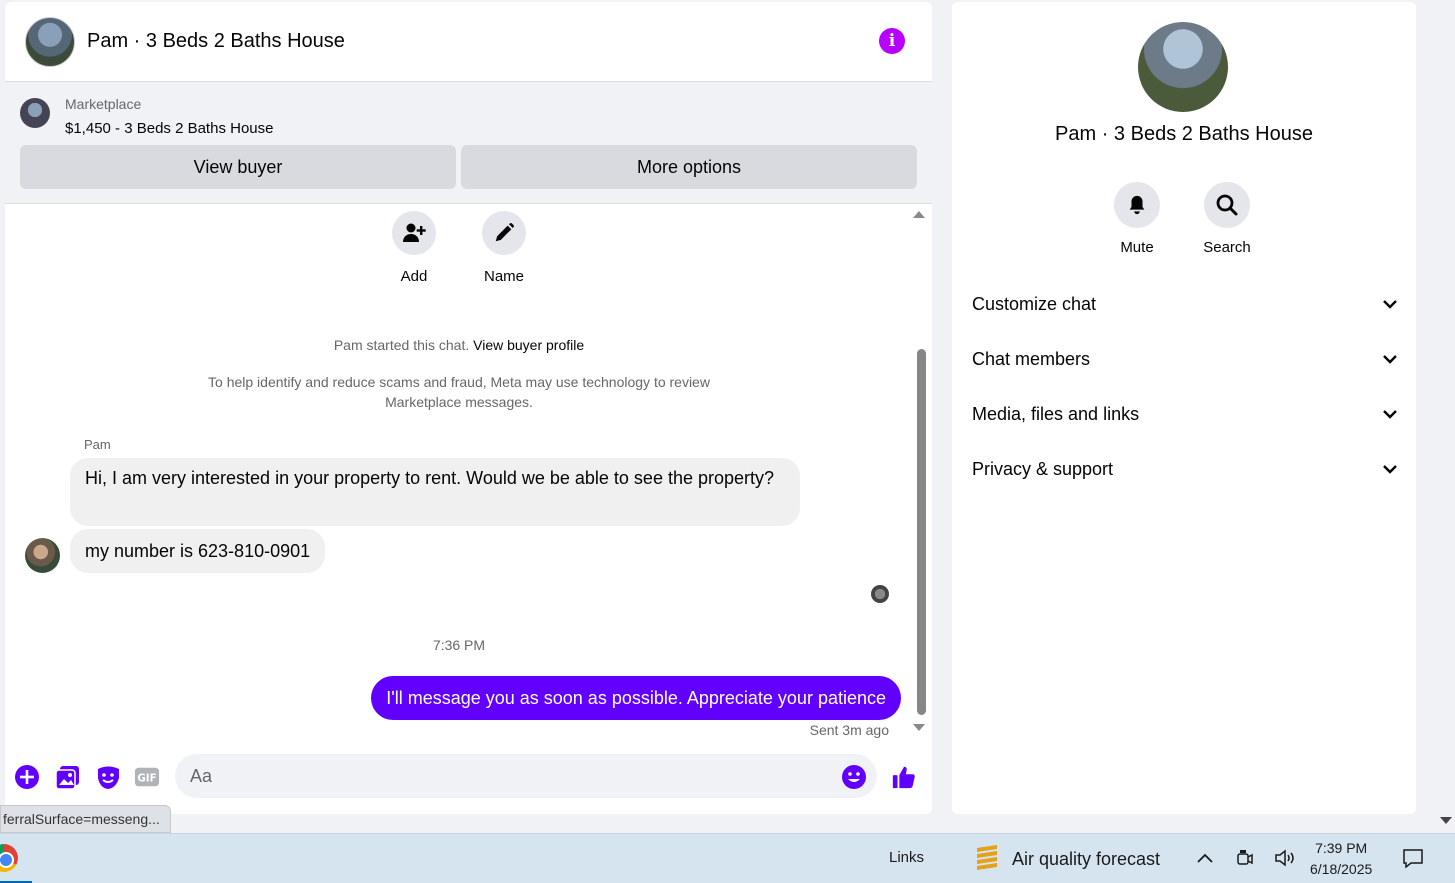 Image resolution: width=1455 pixels, height=883 pixels. I want to click on mute-label: Mute, so click(1137, 247).